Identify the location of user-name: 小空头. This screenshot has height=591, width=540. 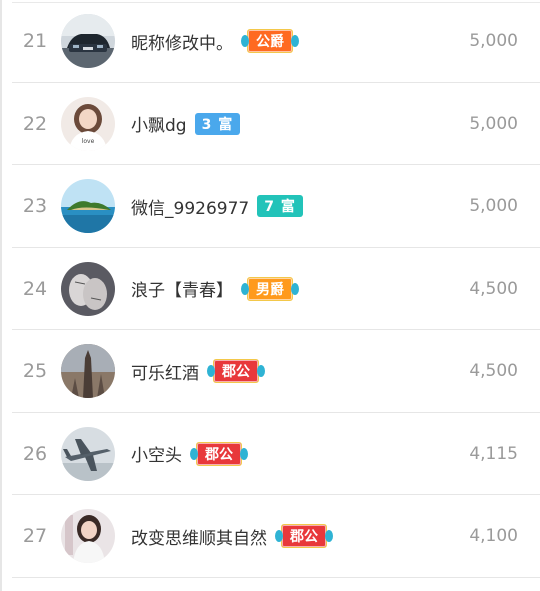
(156, 453).